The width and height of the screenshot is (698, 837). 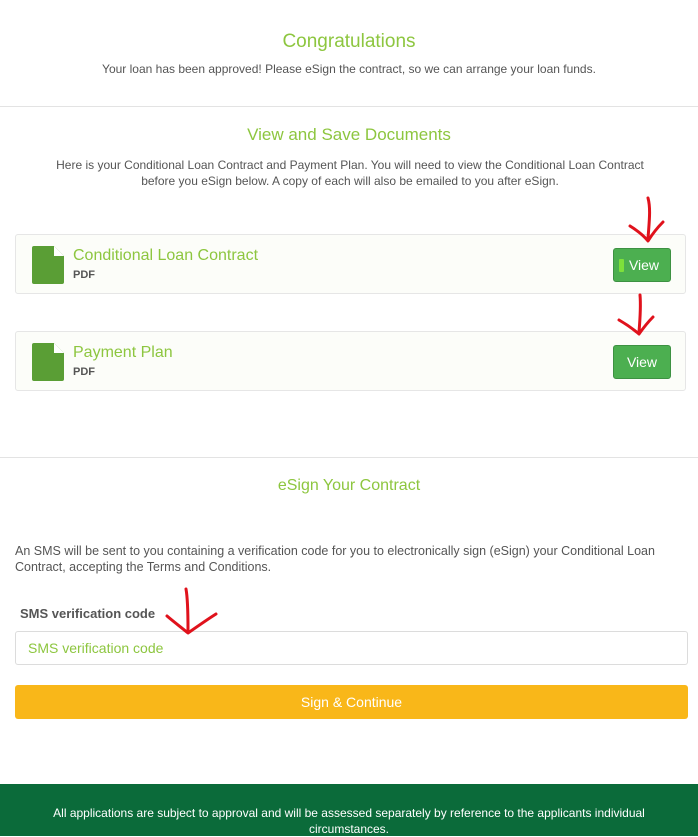 What do you see at coordinates (350, 264) in the screenshot?
I see `document-card-contract: Conditional Loan Contract PDF View` at bounding box center [350, 264].